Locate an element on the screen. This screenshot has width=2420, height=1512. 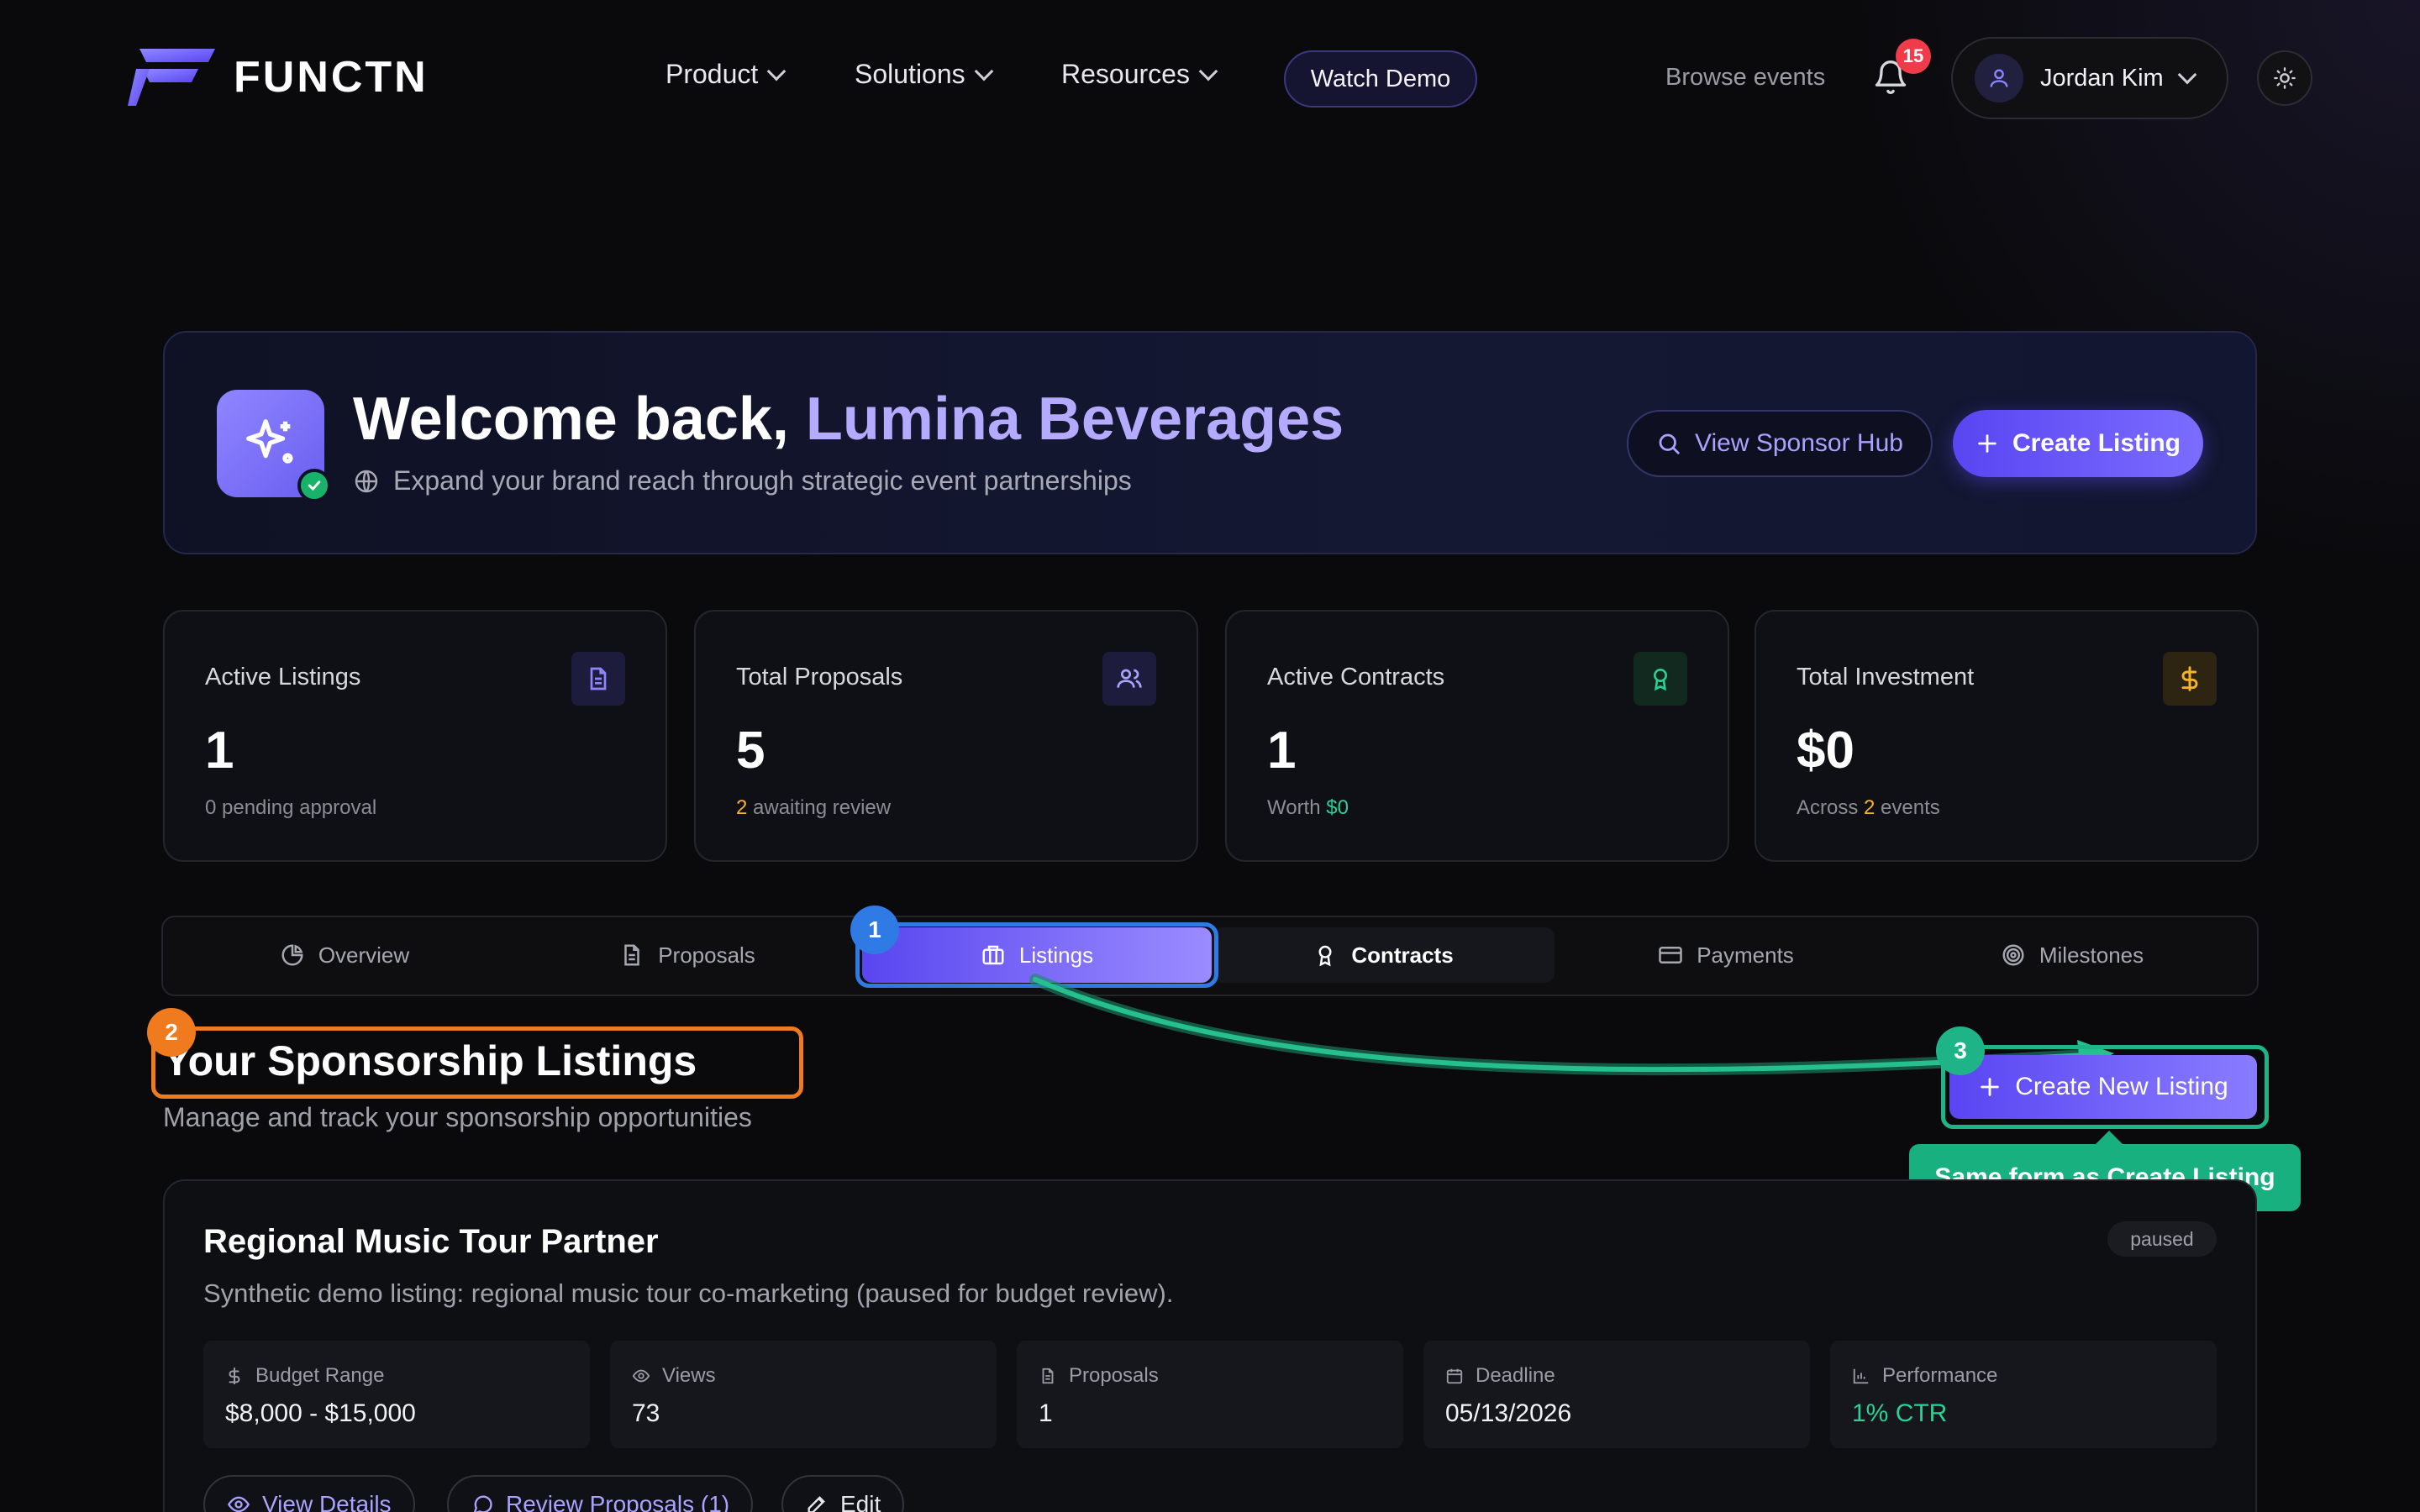
metric-label-text: Deadline is located at coordinates (1515, 1375).